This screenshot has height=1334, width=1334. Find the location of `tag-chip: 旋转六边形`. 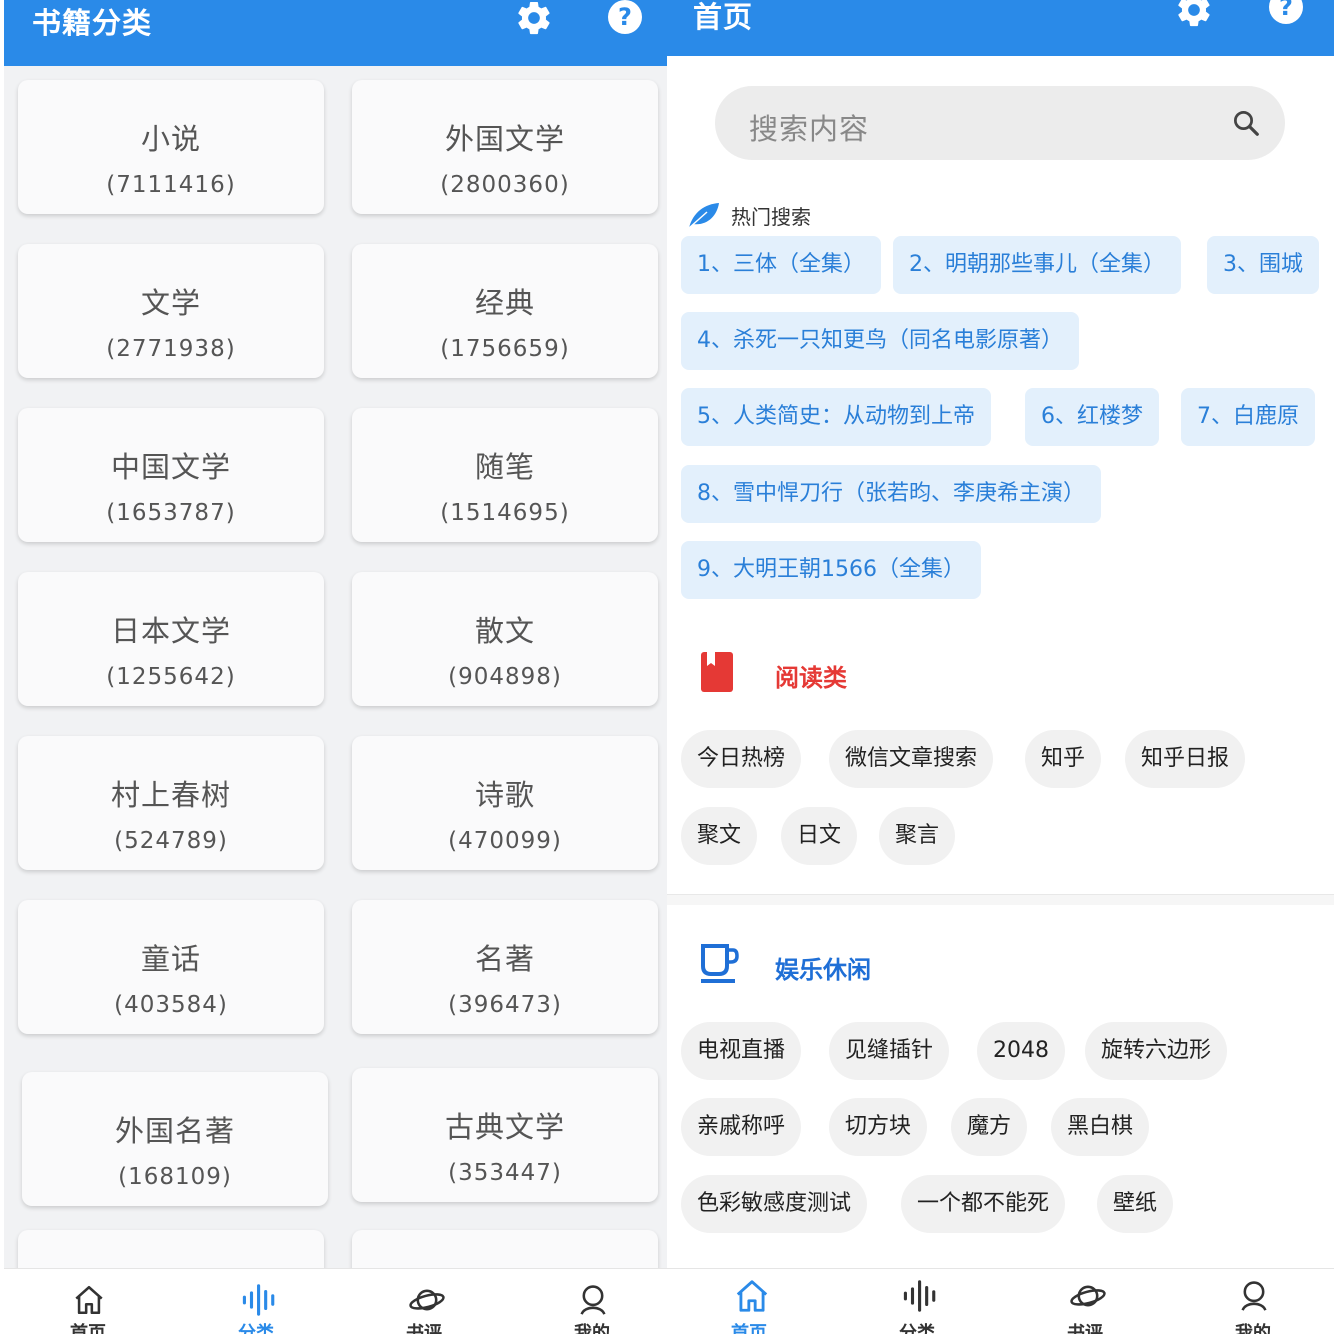

tag-chip: 旋转六边形 is located at coordinates (1156, 1051).